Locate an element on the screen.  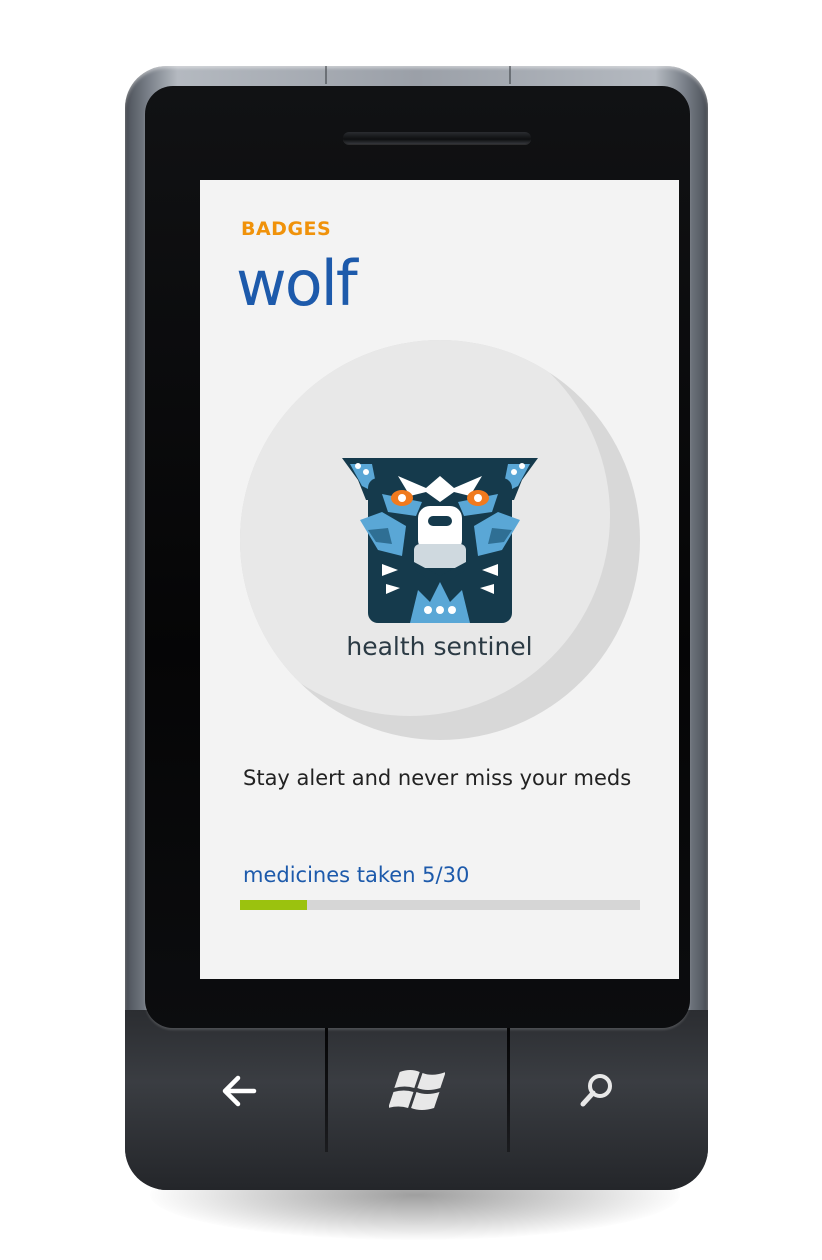
windows-logo-icon is located at coordinates (417, 1090).